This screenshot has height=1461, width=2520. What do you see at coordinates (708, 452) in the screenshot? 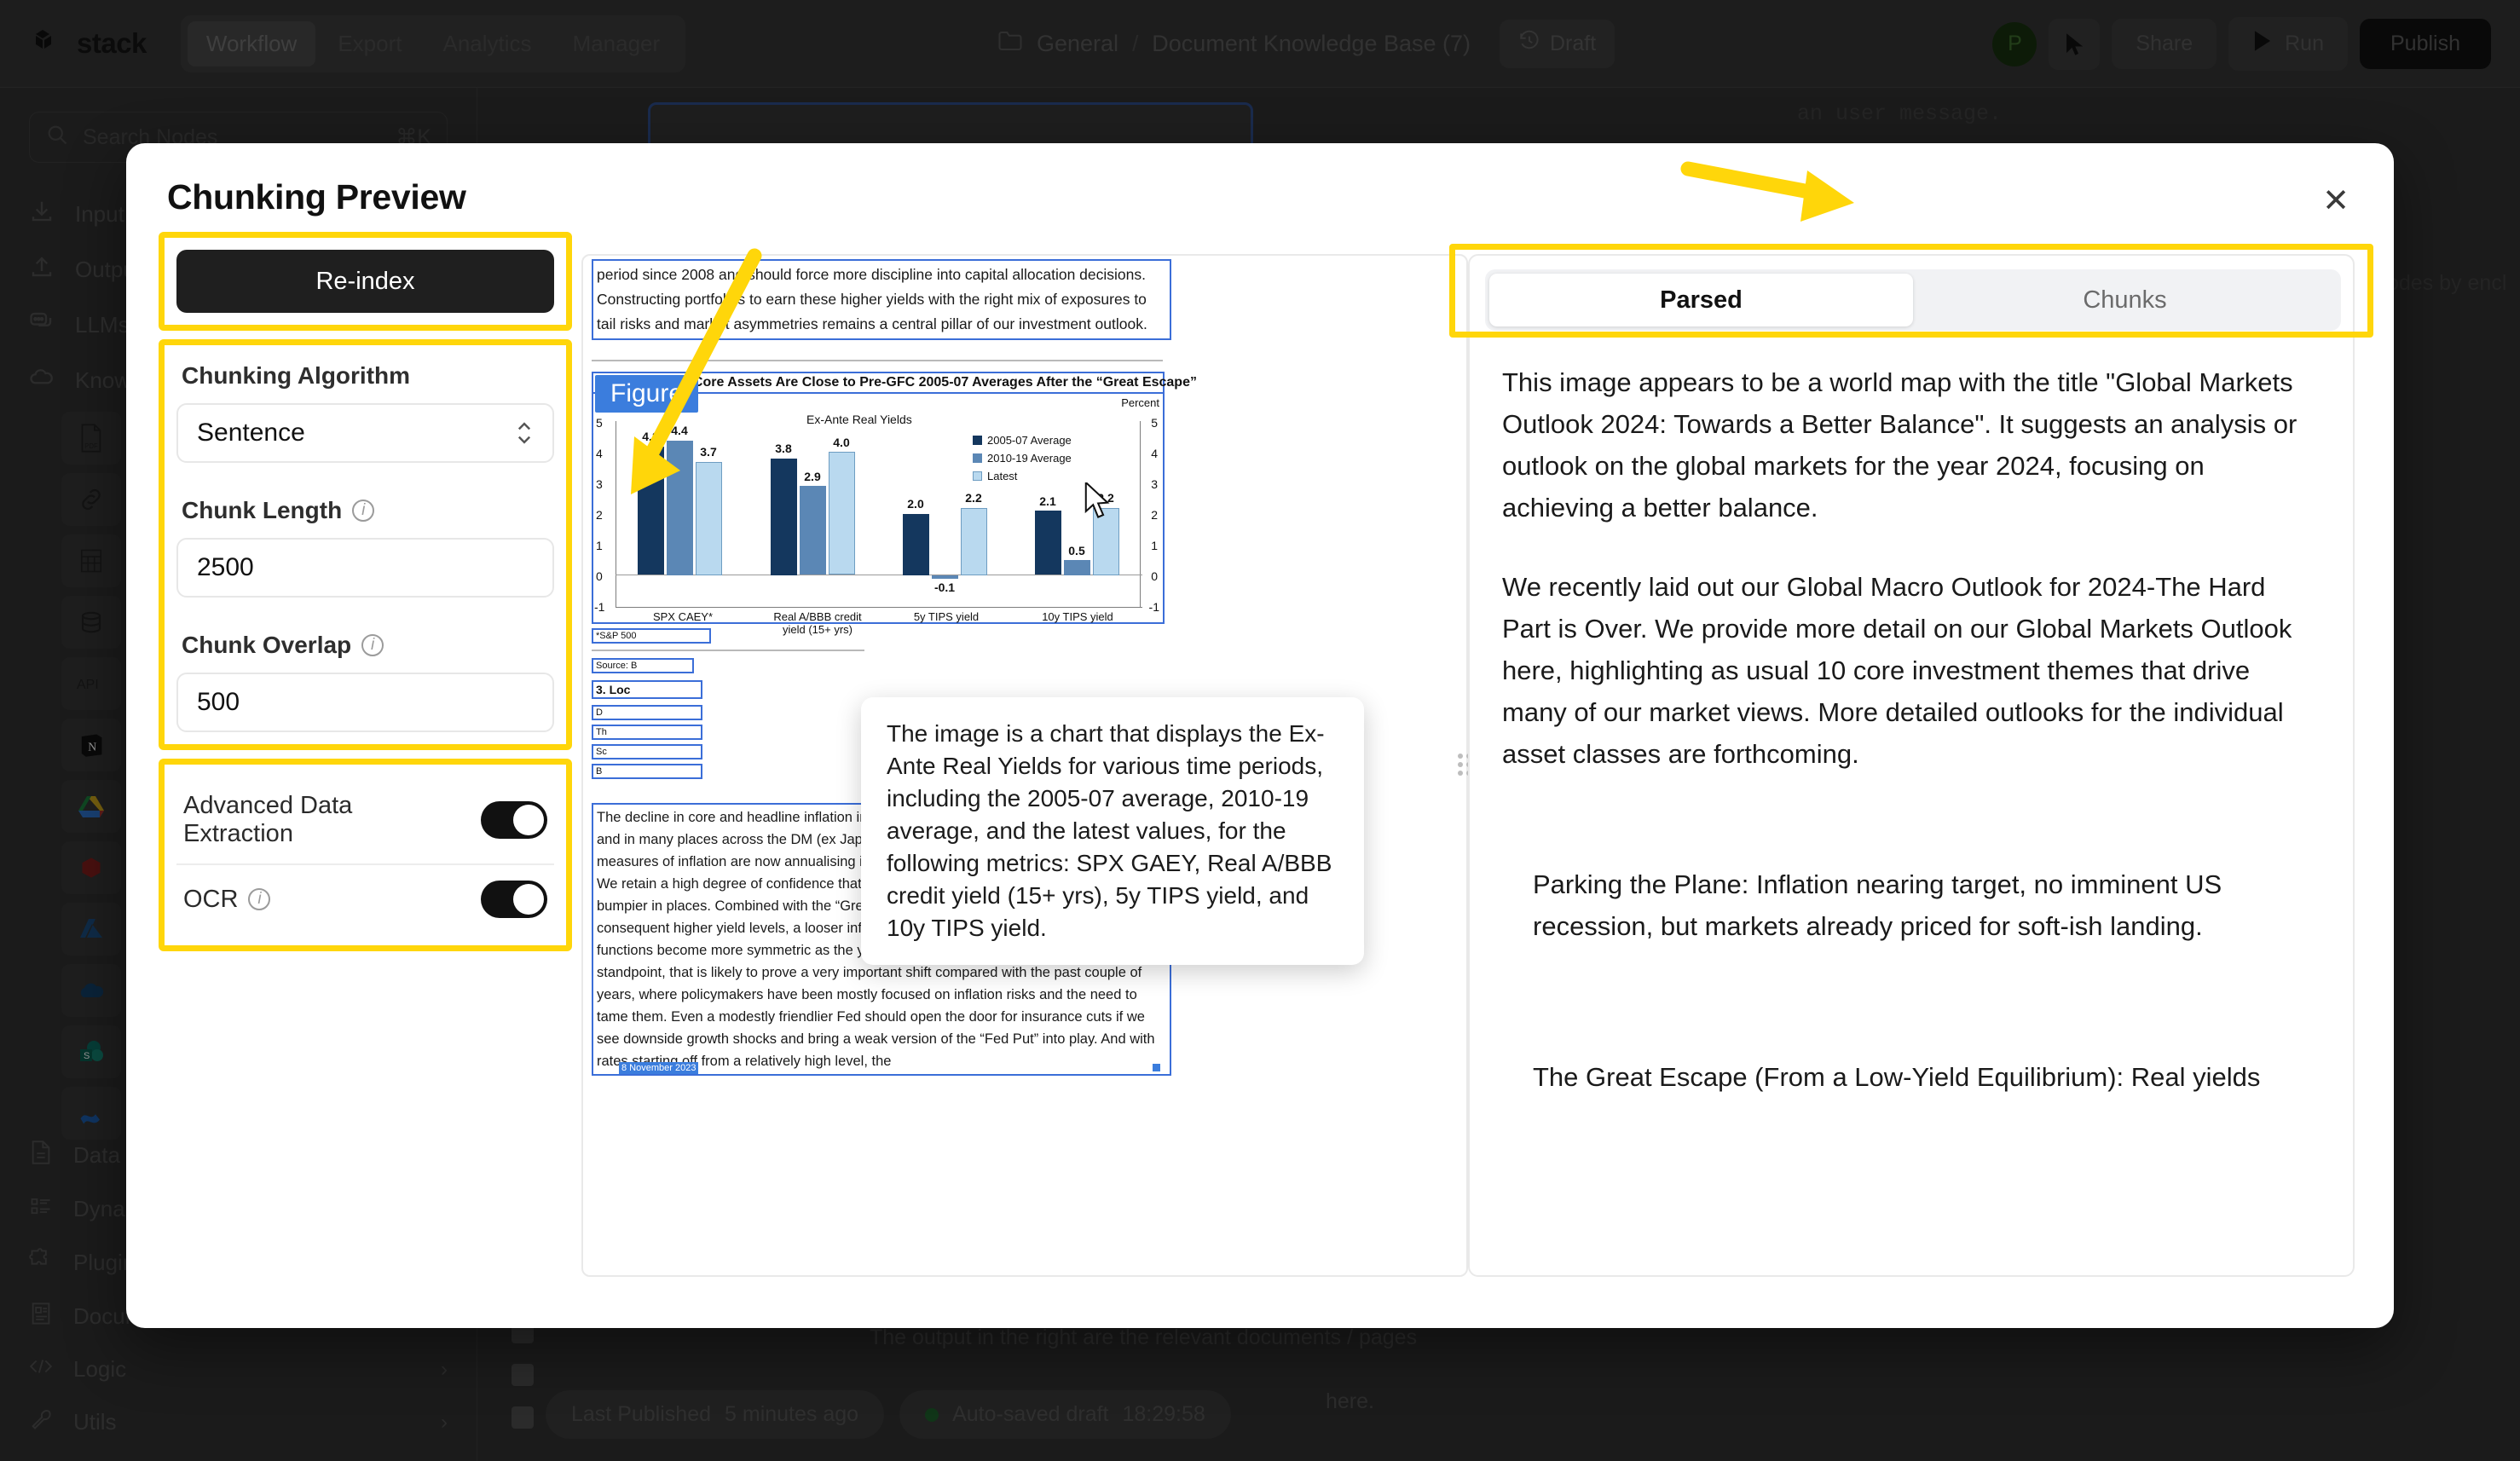
I see `chart-bar-label: 3.7` at bounding box center [708, 452].